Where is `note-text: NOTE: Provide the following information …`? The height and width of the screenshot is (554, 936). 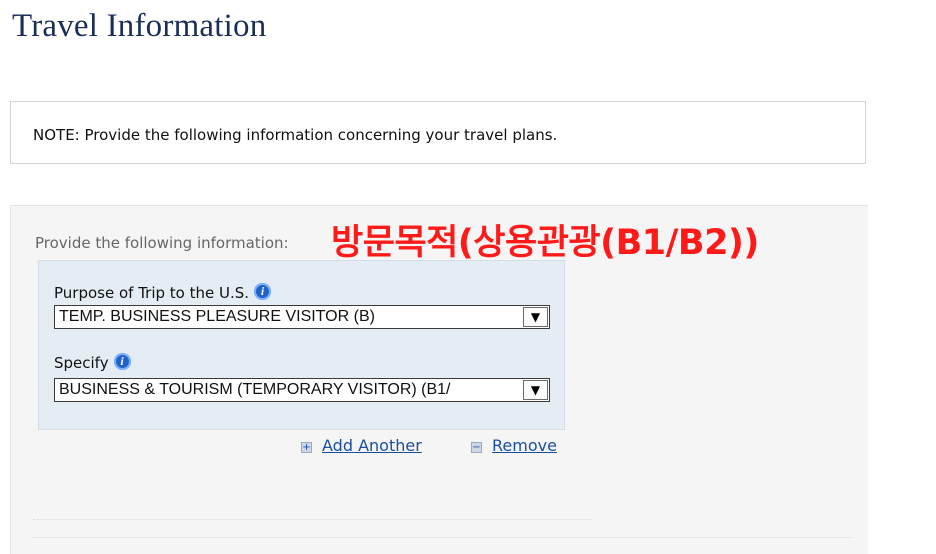
note-text: NOTE: Provide the following information … is located at coordinates (295, 135).